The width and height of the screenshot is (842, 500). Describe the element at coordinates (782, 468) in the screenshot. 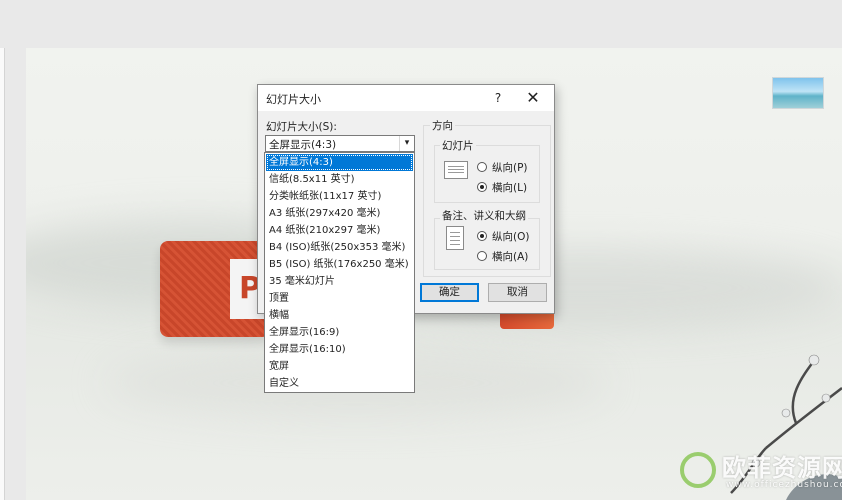

I see `watermark-name: 欧菲资源网` at that location.